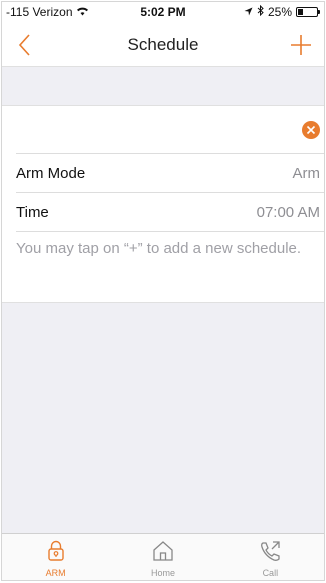 The height and width of the screenshot is (583, 326). What do you see at coordinates (308, 12) in the screenshot?
I see `battery-icon` at bounding box center [308, 12].